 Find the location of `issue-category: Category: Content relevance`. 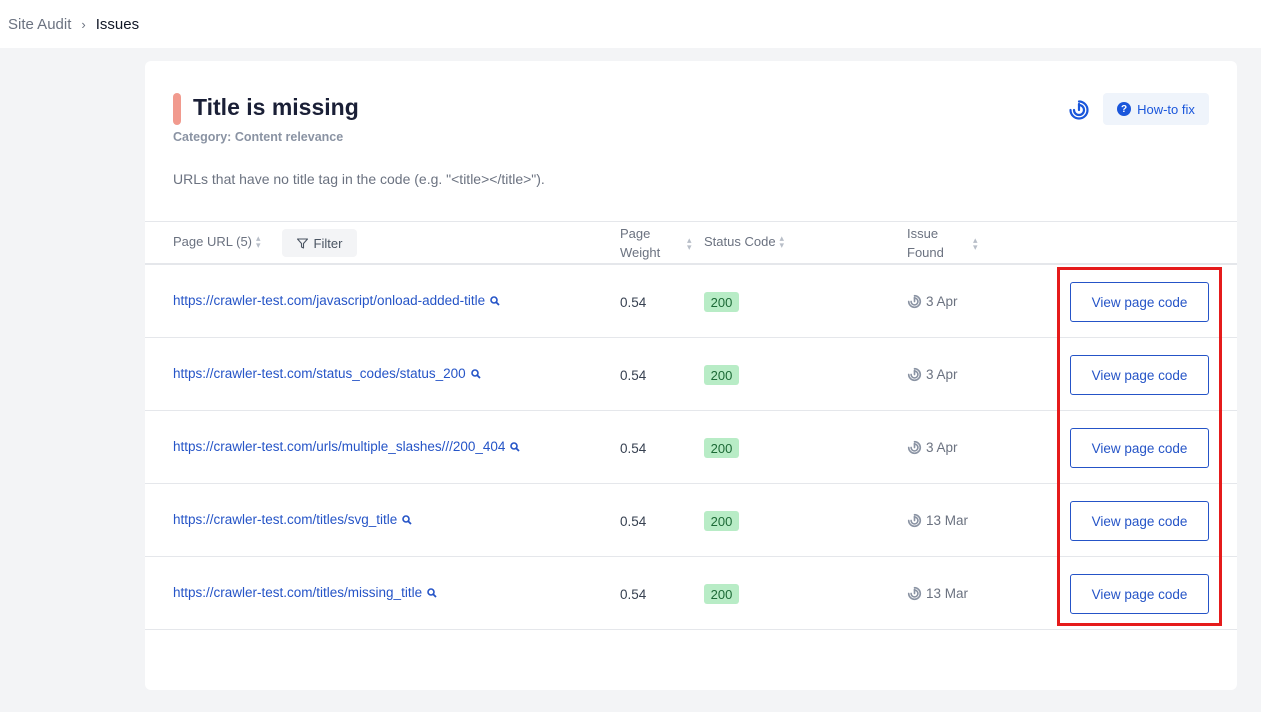

issue-category: Category: Content relevance is located at coordinates (258, 137).